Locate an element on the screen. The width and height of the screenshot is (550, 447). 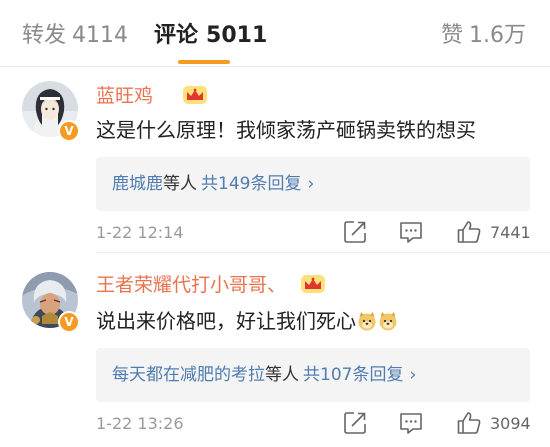
comment-time: 1-22 13:26 is located at coordinates (140, 423).